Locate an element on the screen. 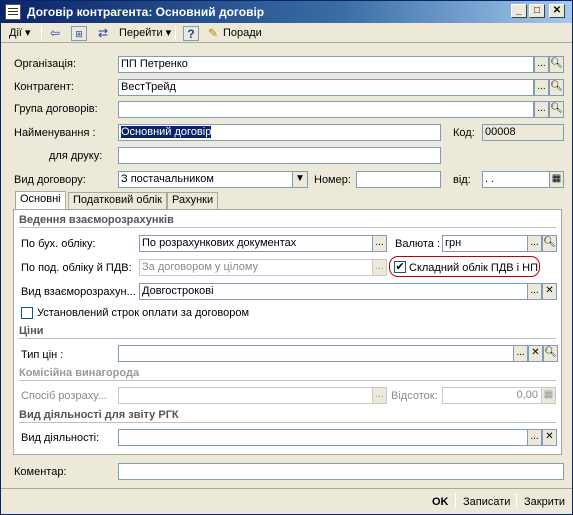  comment-label: Коментар: is located at coordinates (40, 472).